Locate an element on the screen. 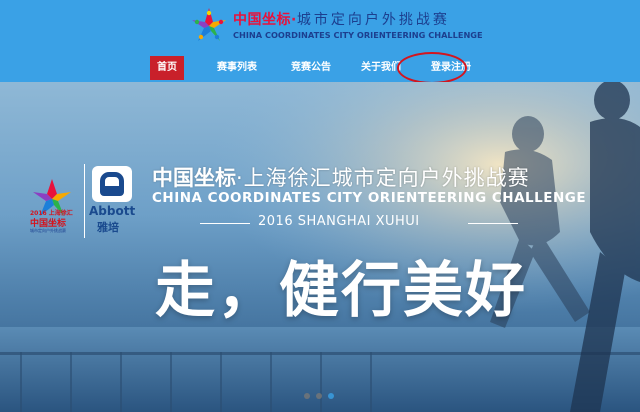 Image resolution: width=640 pixels, height=412 pixels. carousel-indicators is located at coordinates (319, 396).